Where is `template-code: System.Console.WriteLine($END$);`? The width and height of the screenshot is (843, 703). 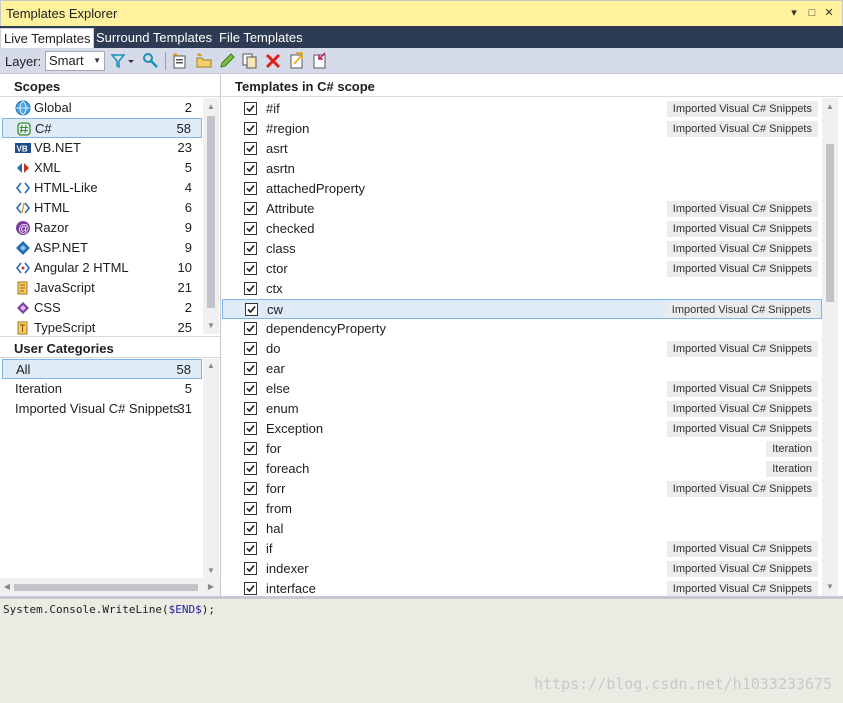 template-code: System.Console.WriteLine($END$); is located at coordinates (109, 609).